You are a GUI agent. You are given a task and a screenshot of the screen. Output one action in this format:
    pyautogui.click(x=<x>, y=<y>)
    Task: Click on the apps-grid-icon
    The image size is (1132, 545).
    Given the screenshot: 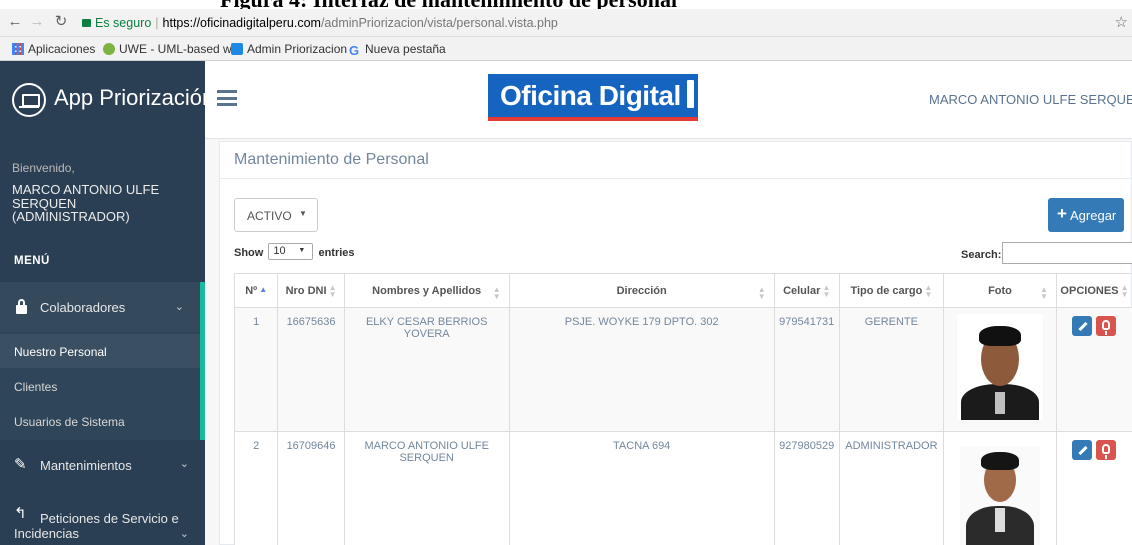 What is the action you would take?
    pyautogui.click(x=18, y=49)
    